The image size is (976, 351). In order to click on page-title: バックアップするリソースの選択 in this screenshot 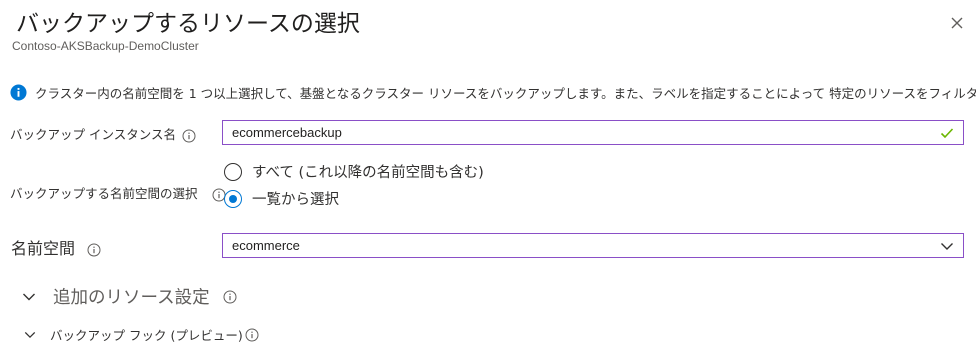, I will do `click(188, 24)`.